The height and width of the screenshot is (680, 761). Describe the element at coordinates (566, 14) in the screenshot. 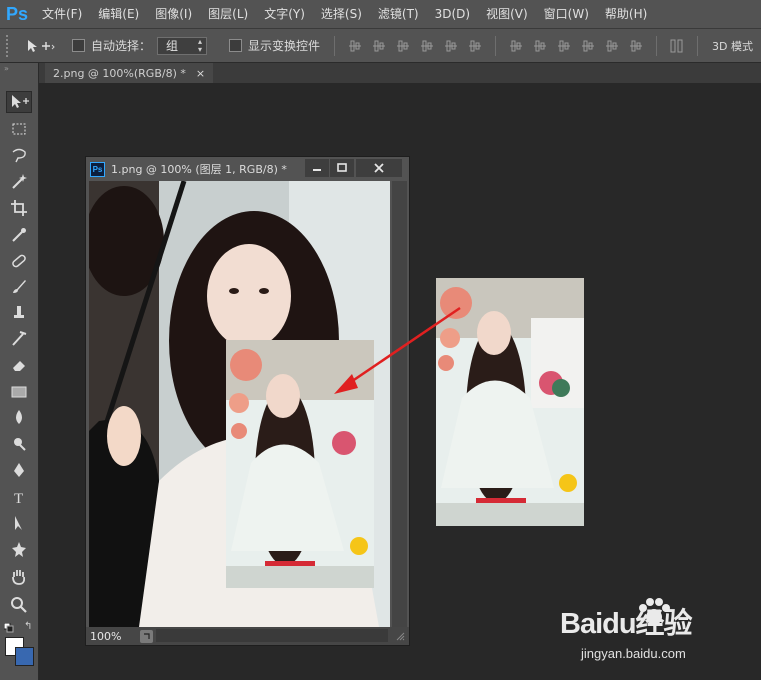

I see `menu-item: 窗口(W)` at that location.